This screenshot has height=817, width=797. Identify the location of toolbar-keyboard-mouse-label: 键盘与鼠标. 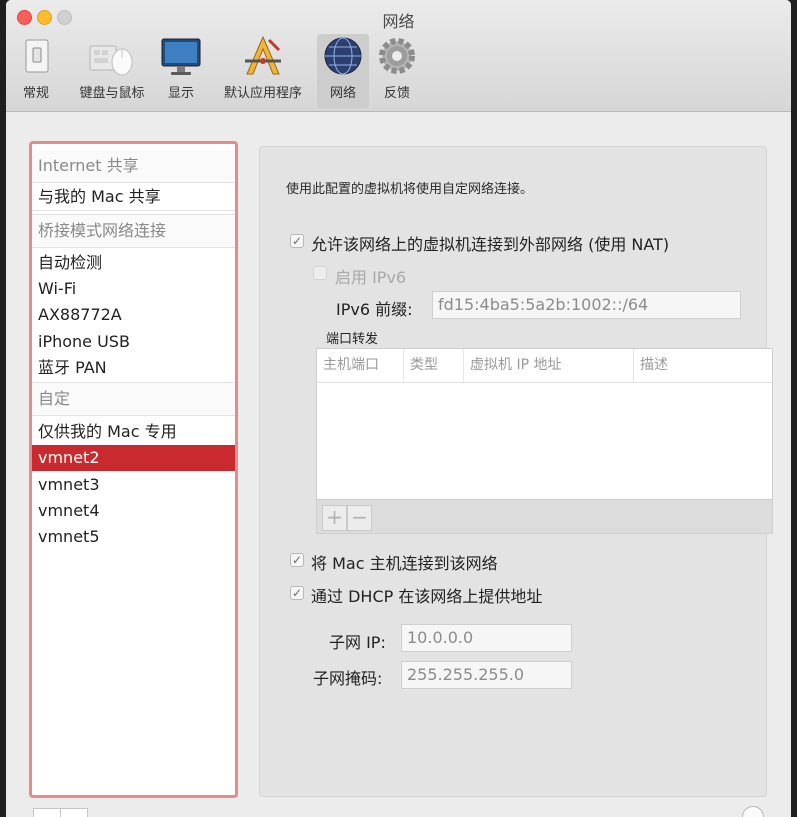
(112, 93).